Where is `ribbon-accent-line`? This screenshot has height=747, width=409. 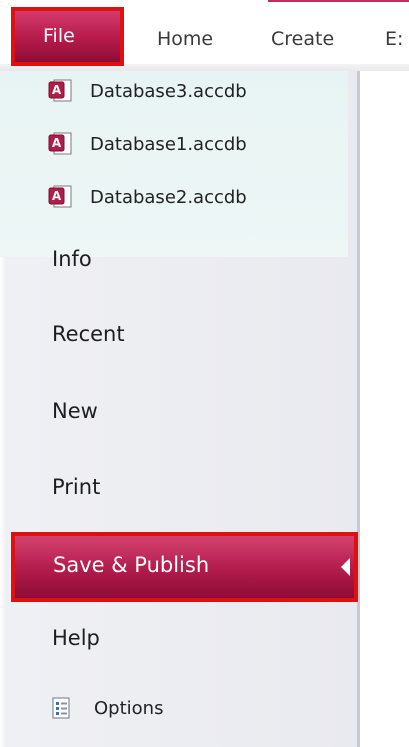 ribbon-accent-line is located at coordinates (338, 1).